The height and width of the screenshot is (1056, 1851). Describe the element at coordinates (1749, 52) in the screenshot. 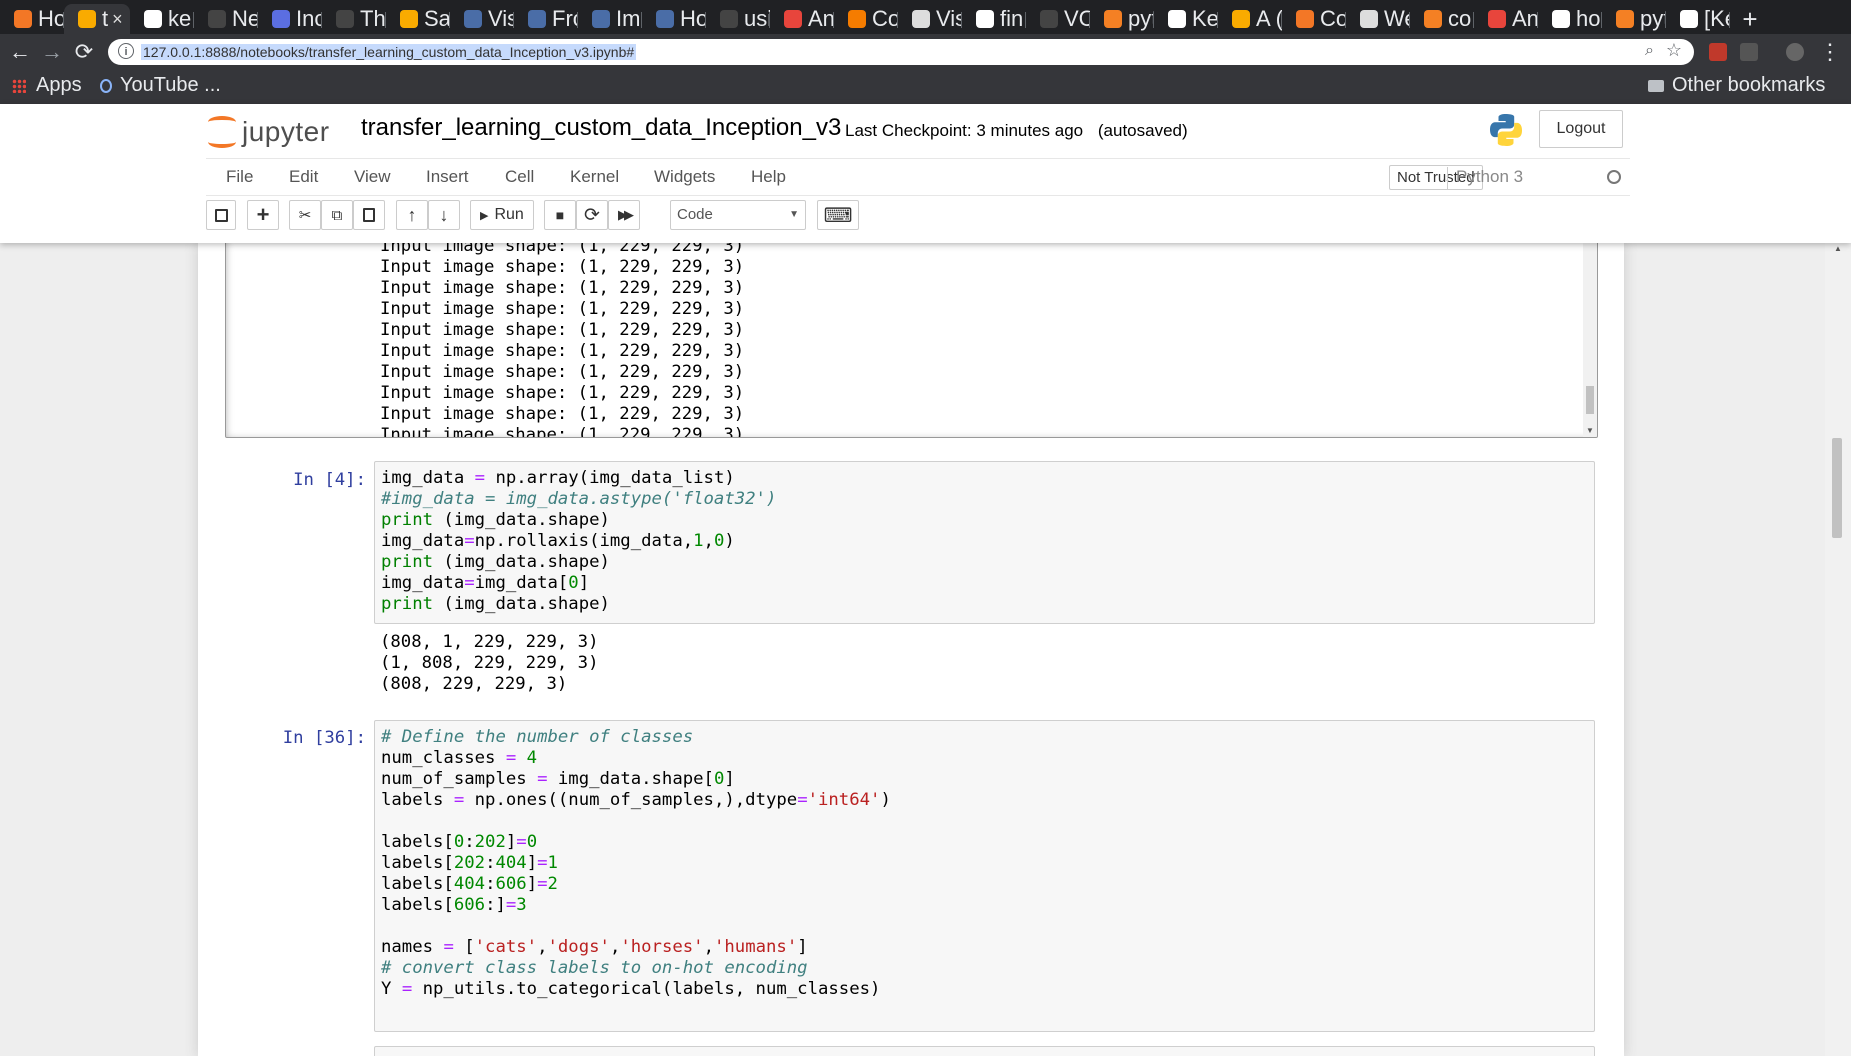

I see `extension-icon` at that location.